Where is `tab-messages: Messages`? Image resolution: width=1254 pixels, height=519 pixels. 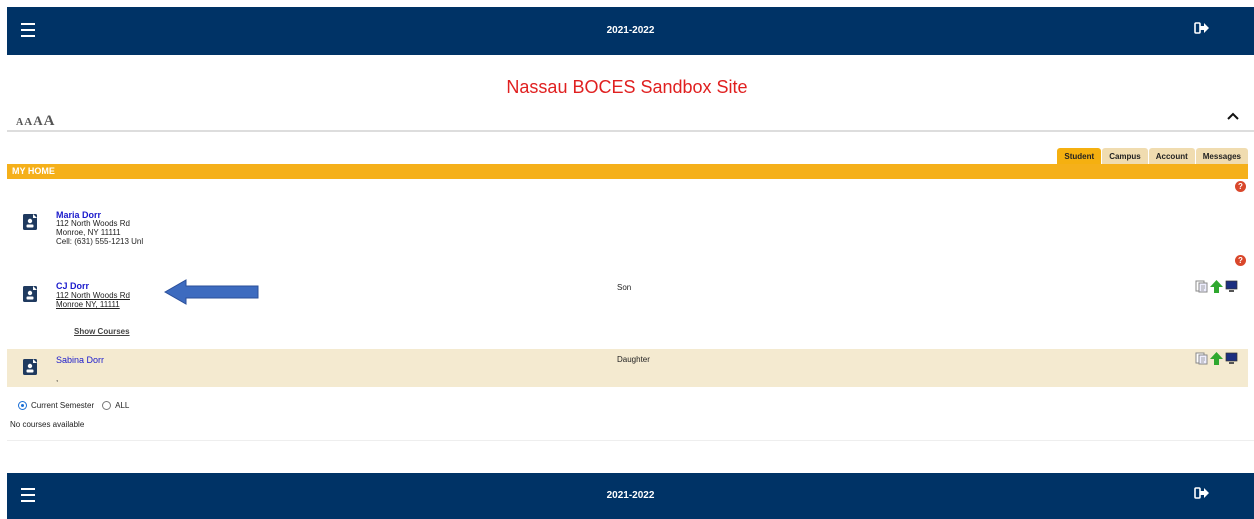
tab-messages: Messages is located at coordinates (1221, 156).